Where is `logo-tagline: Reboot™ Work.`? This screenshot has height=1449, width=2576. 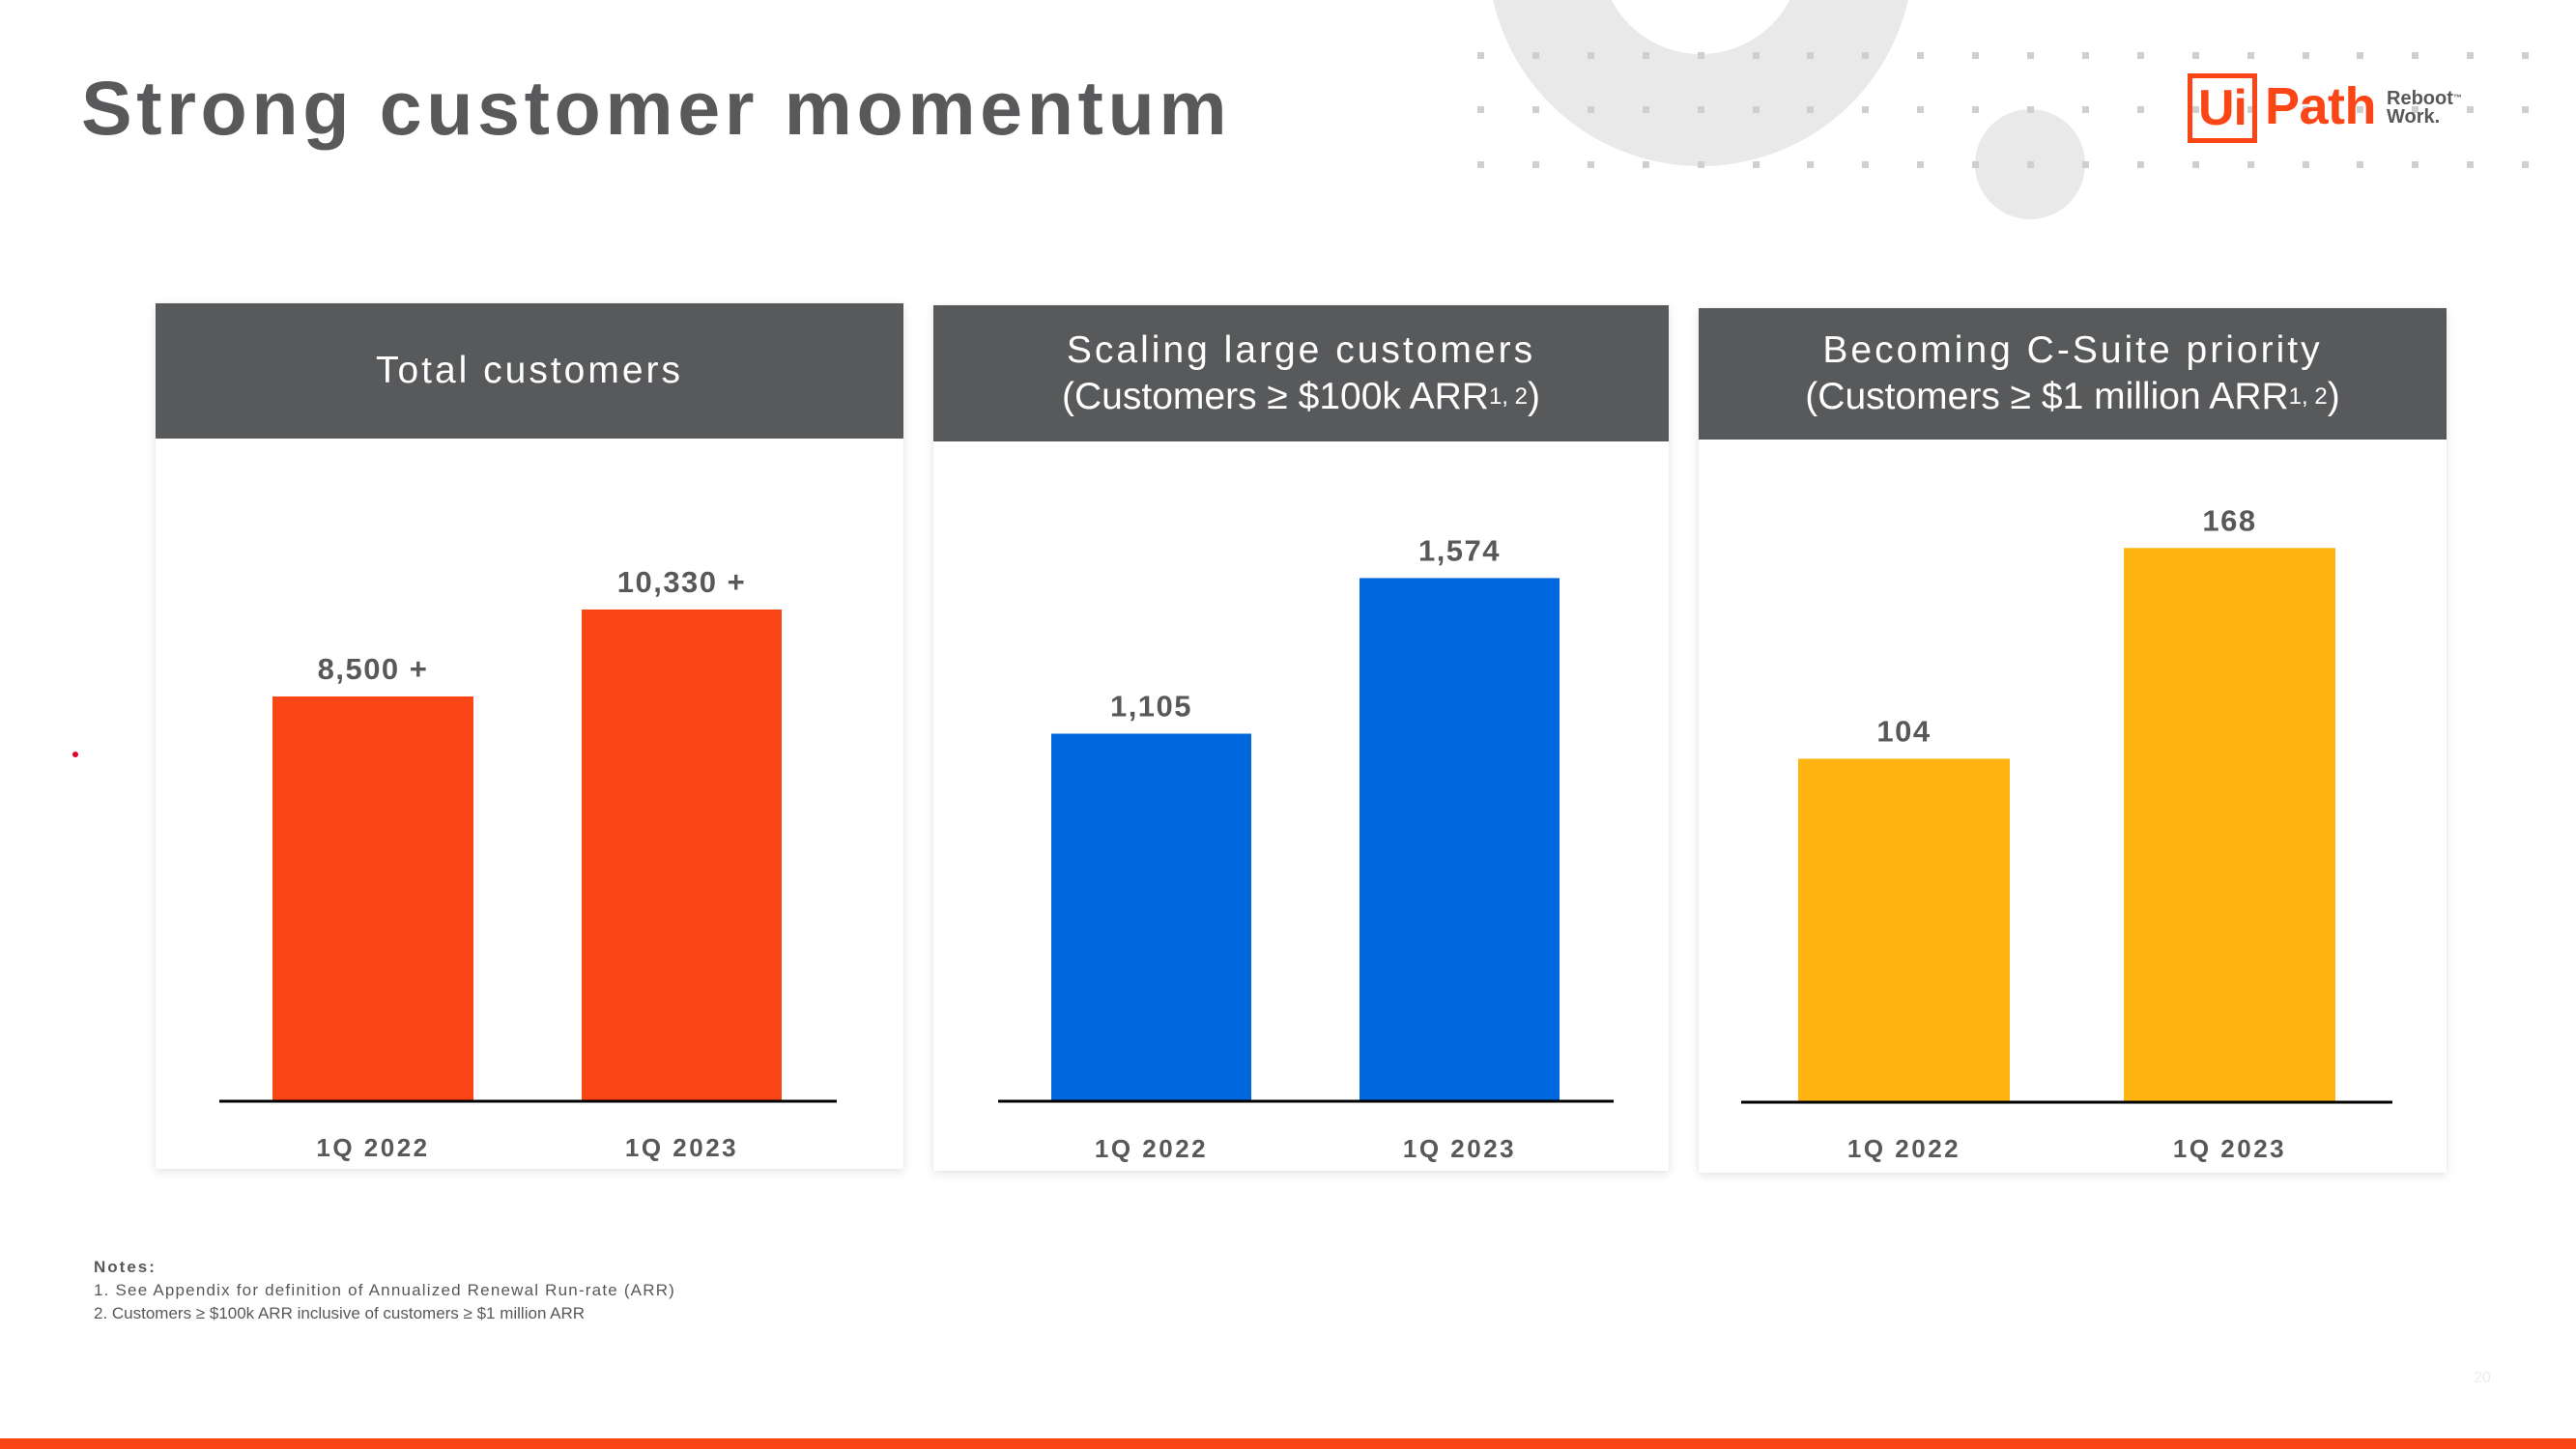
logo-tagline: Reboot™ Work. is located at coordinates (2440, 108).